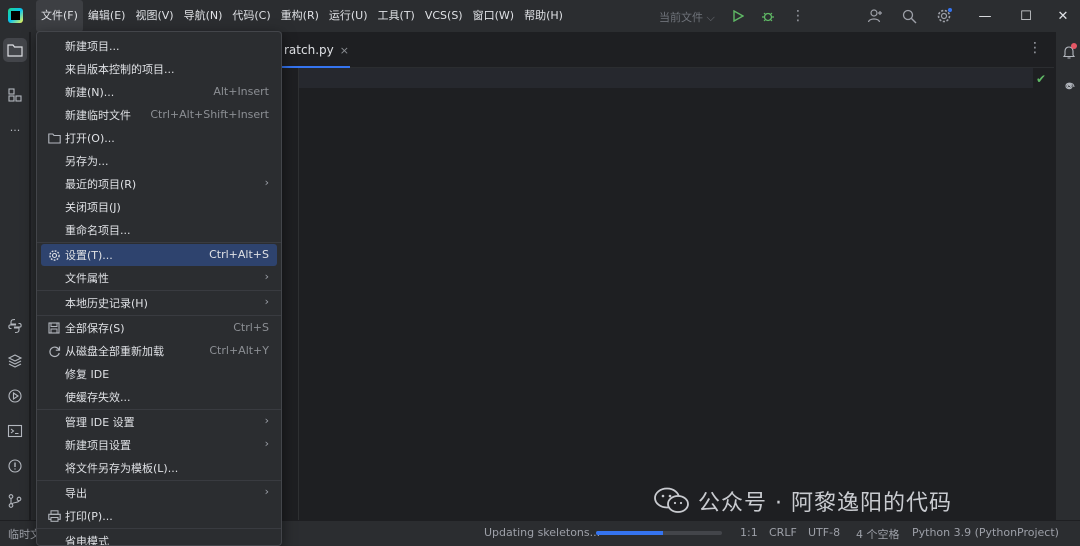 The image size is (1080, 546). Describe the element at coordinates (239, 350) in the screenshot. I see `menu-item-shortcut: Ctrl+Alt+Y` at that location.